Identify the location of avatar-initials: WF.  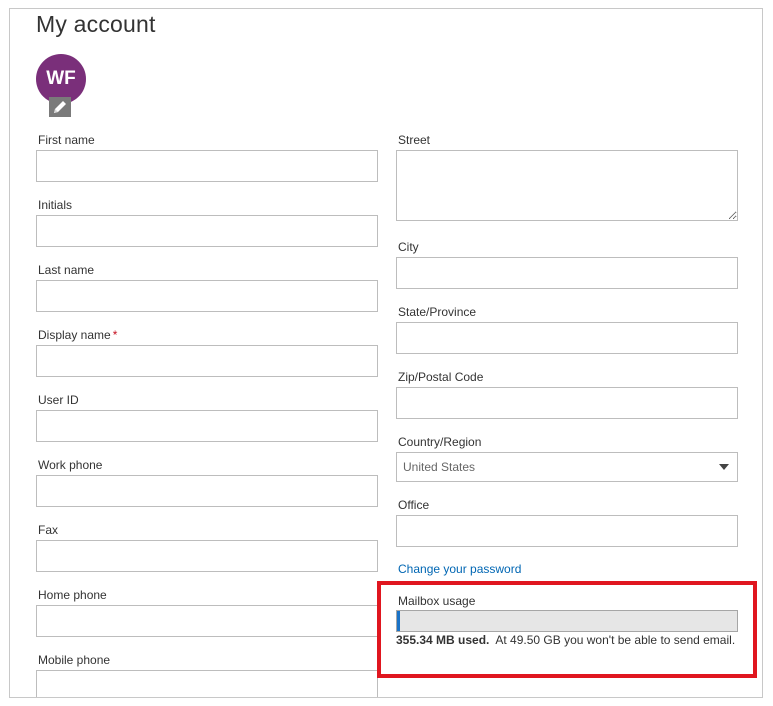
(61, 78).